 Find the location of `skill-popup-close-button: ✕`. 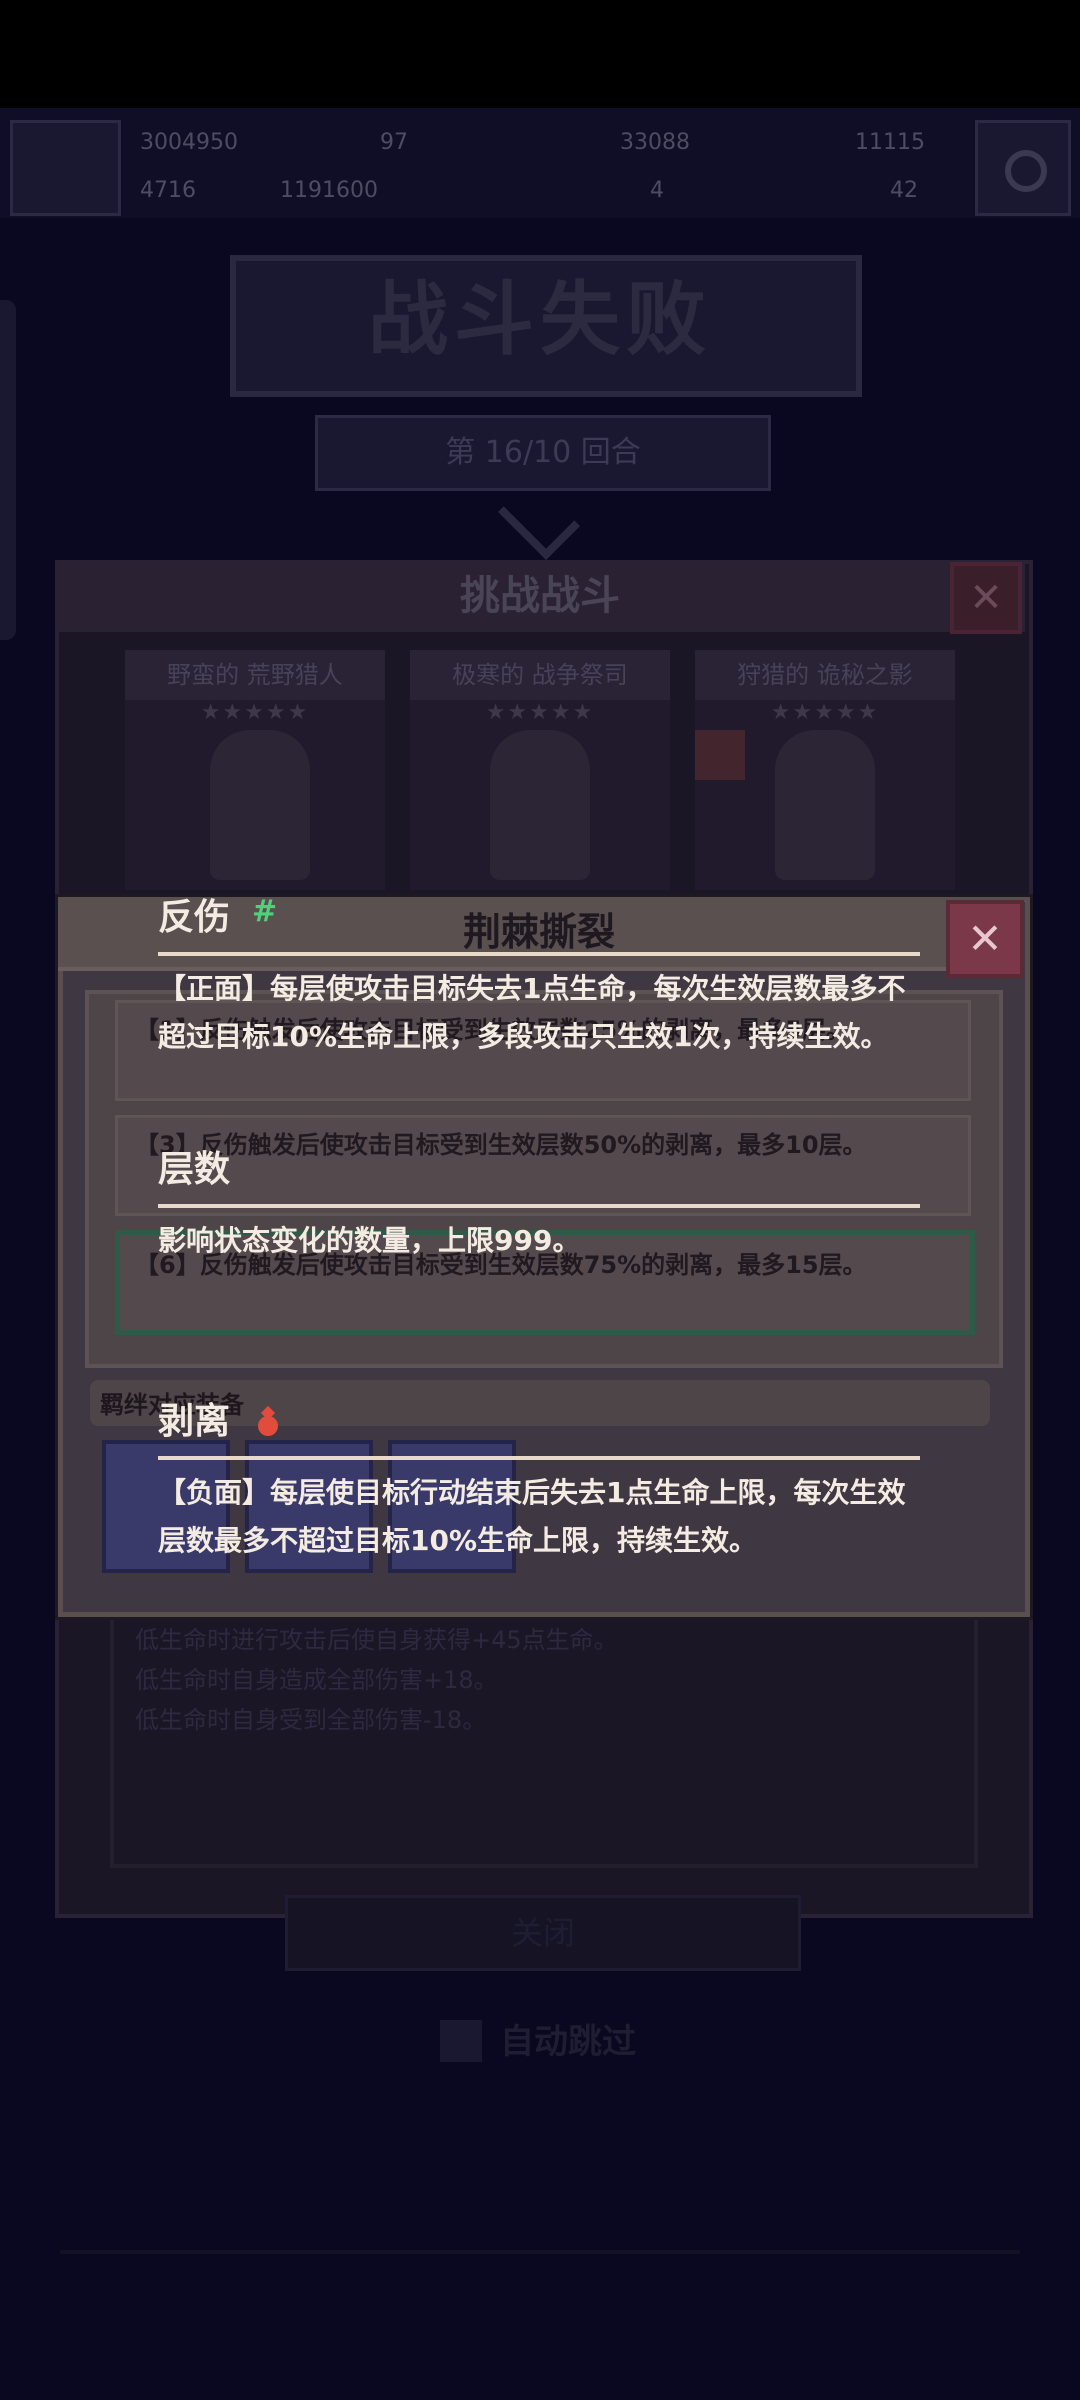

skill-popup-close-button: ✕ is located at coordinates (985, 939).